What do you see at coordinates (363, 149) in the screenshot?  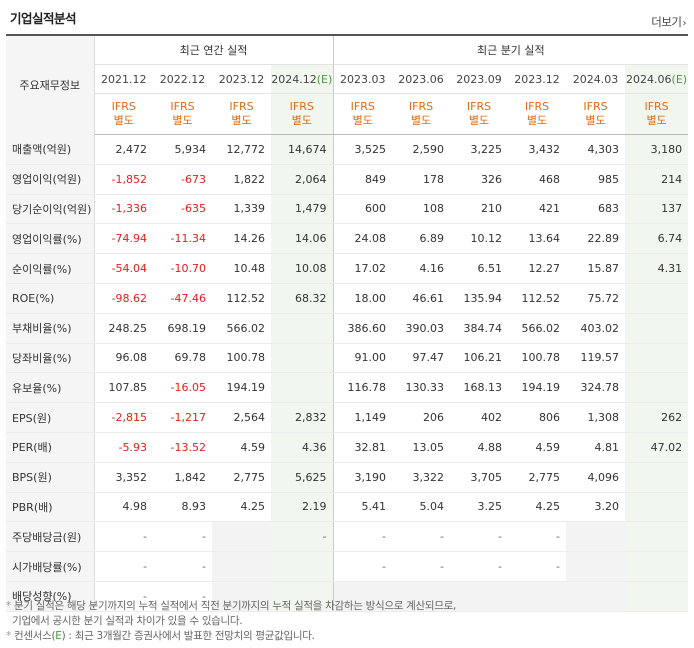 I see `table-cell: 3,525` at bounding box center [363, 149].